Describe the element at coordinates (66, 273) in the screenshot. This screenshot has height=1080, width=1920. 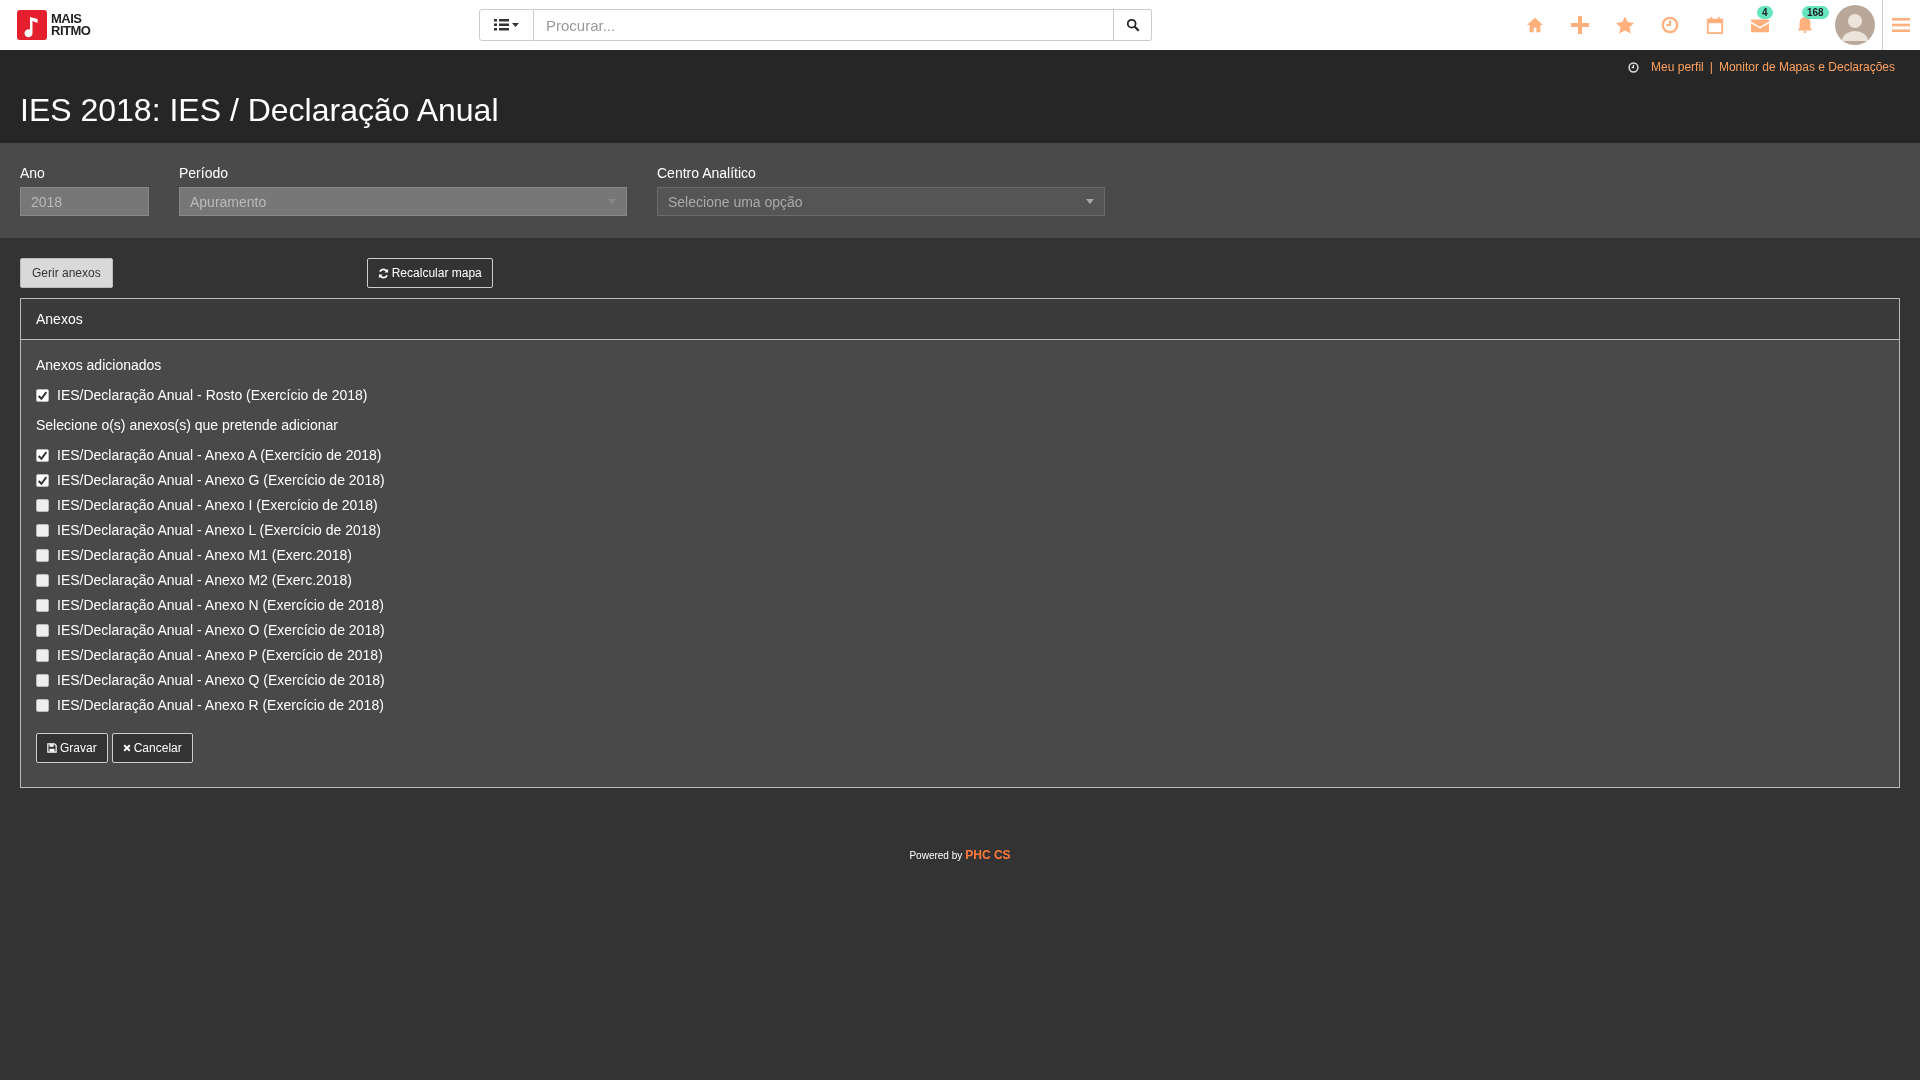
I see `manage-attachments-button: Gerir anexos` at that location.